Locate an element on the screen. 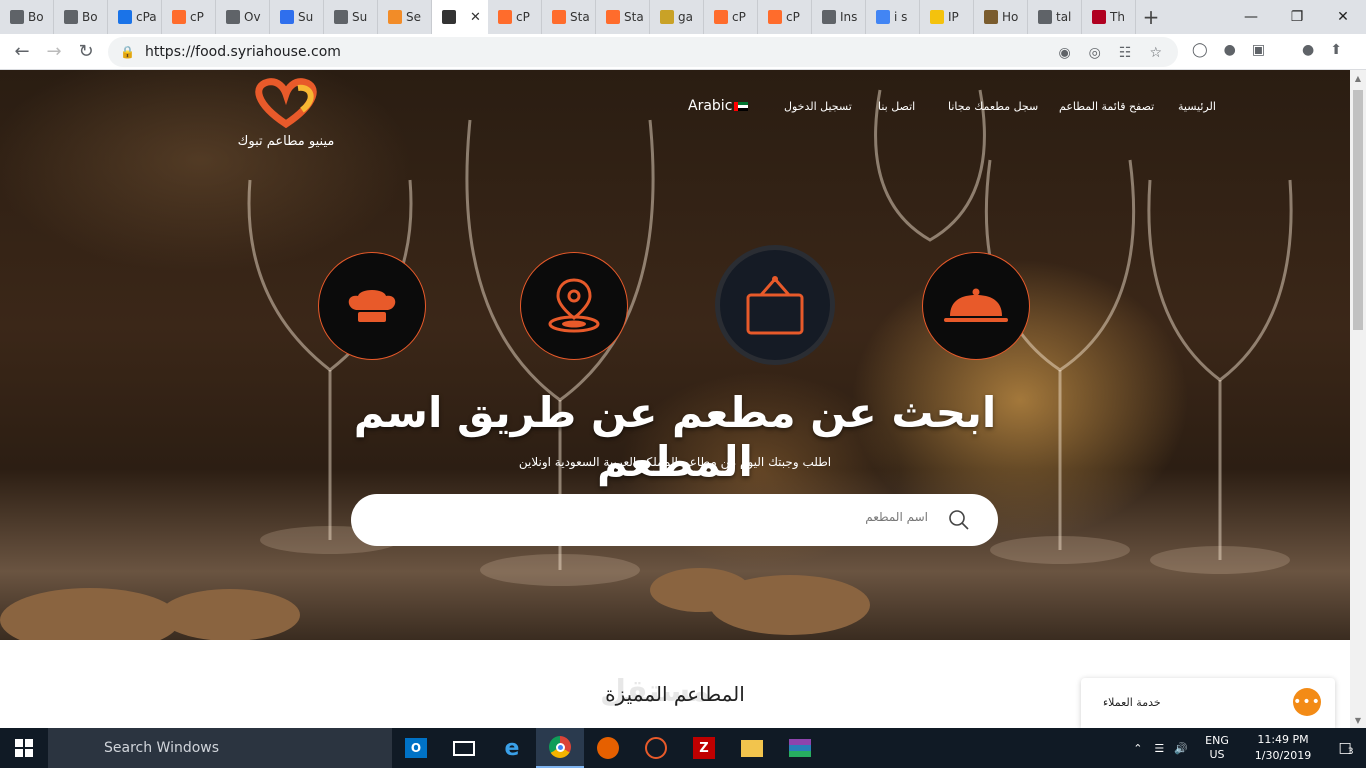 This screenshot has height=768, width=1366. menu-sign-circle is located at coordinates (775, 305).